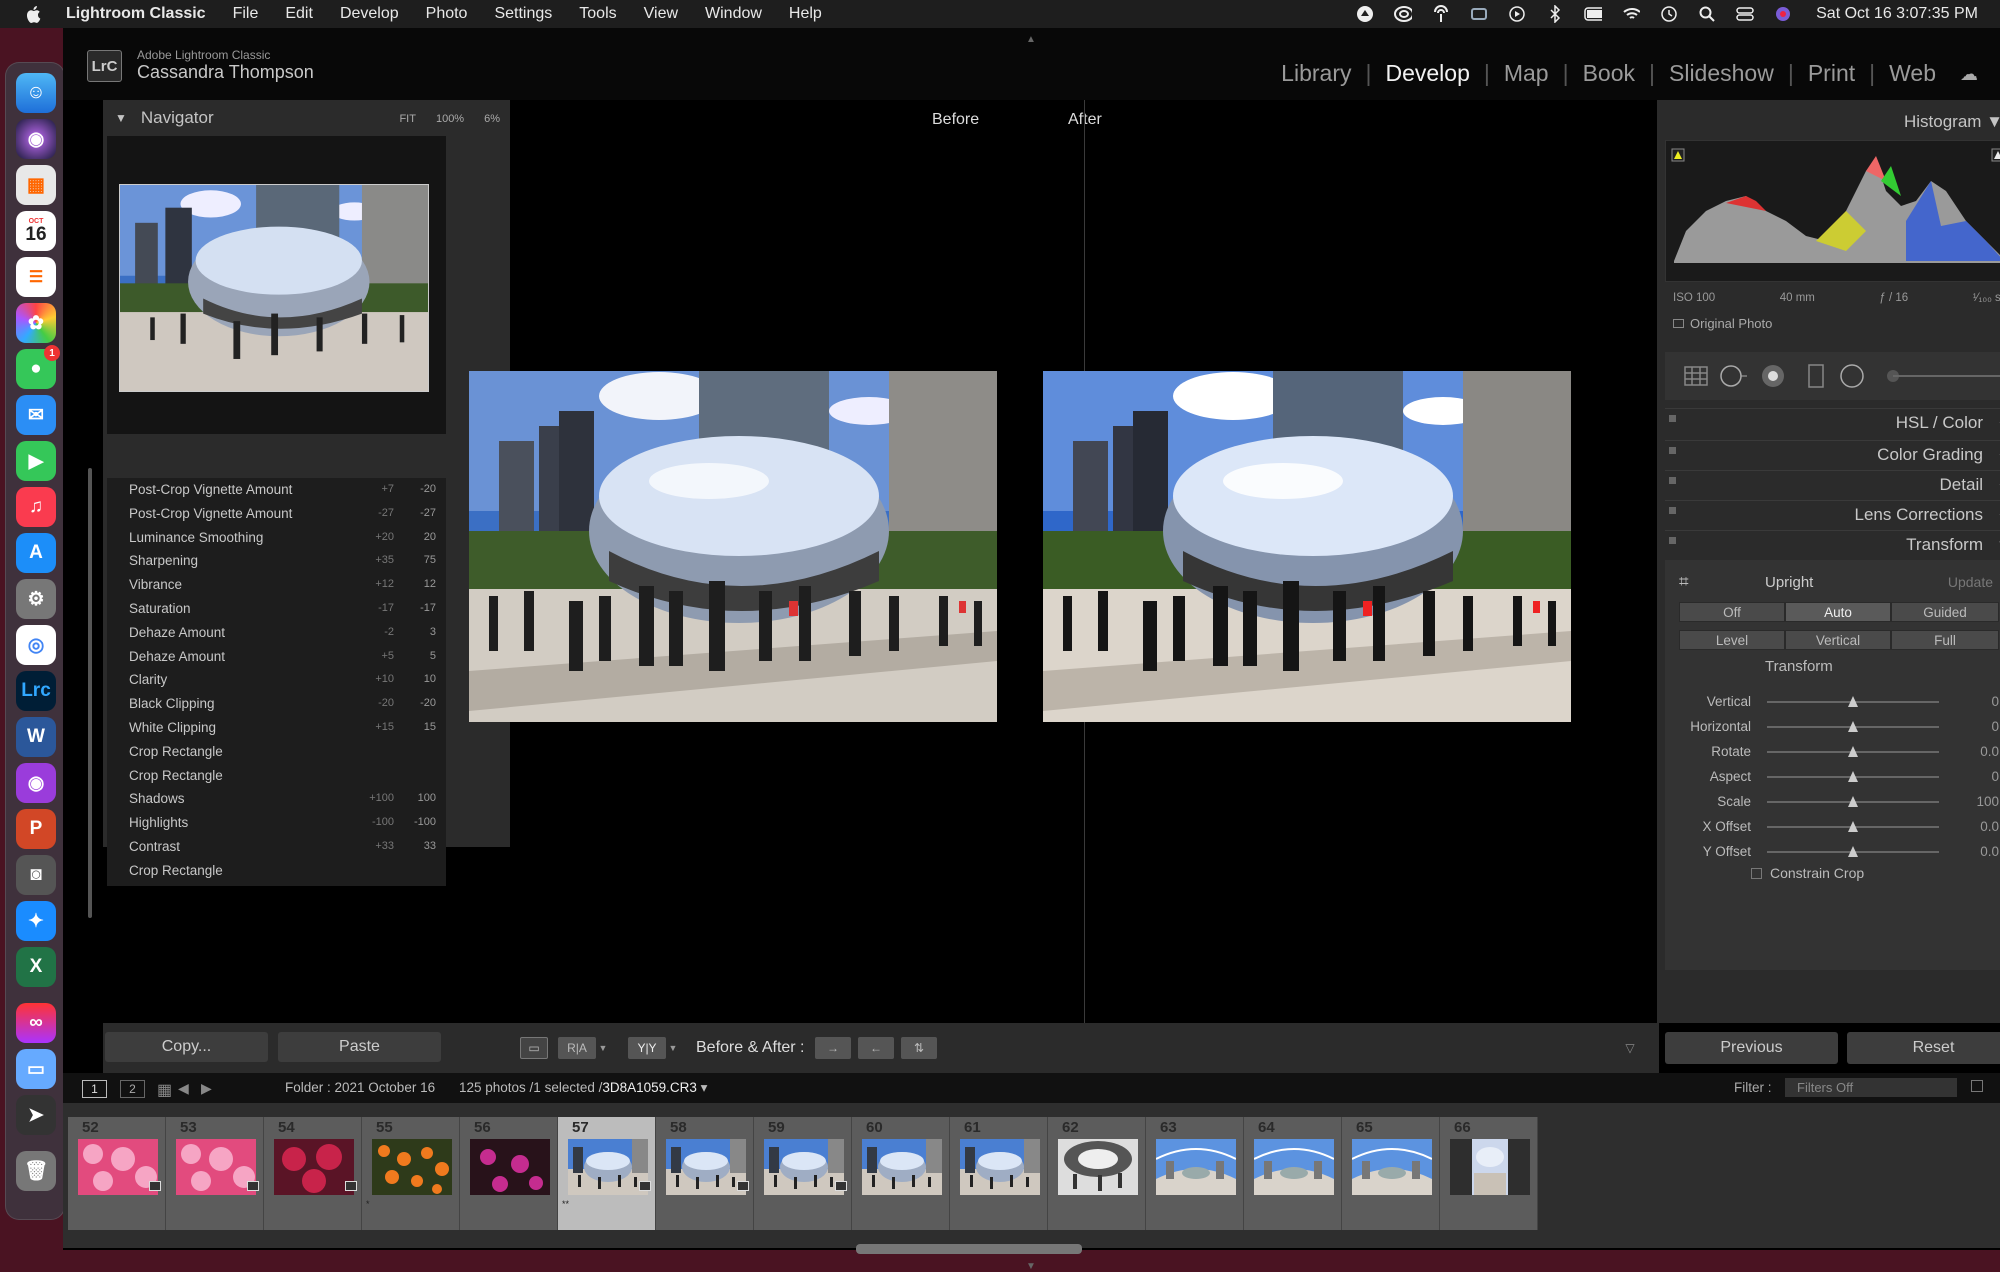 The width and height of the screenshot is (2000, 1272). What do you see at coordinates (661, 14) in the screenshot?
I see `menu-view: View` at bounding box center [661, 14].